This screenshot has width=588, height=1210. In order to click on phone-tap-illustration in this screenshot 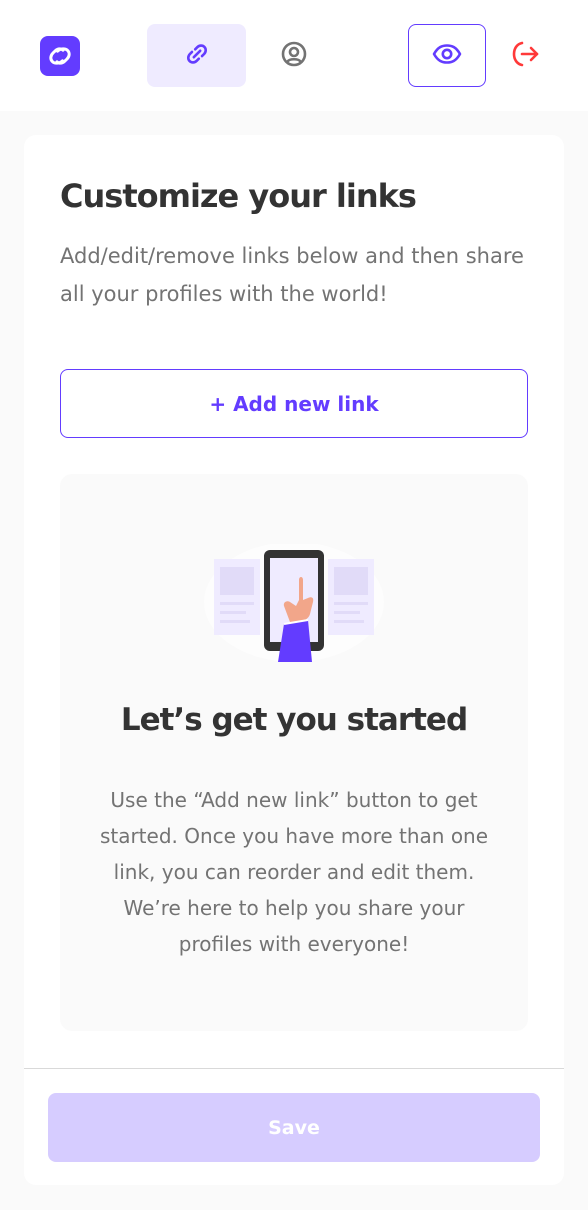, I will do `click(294, 605)`.